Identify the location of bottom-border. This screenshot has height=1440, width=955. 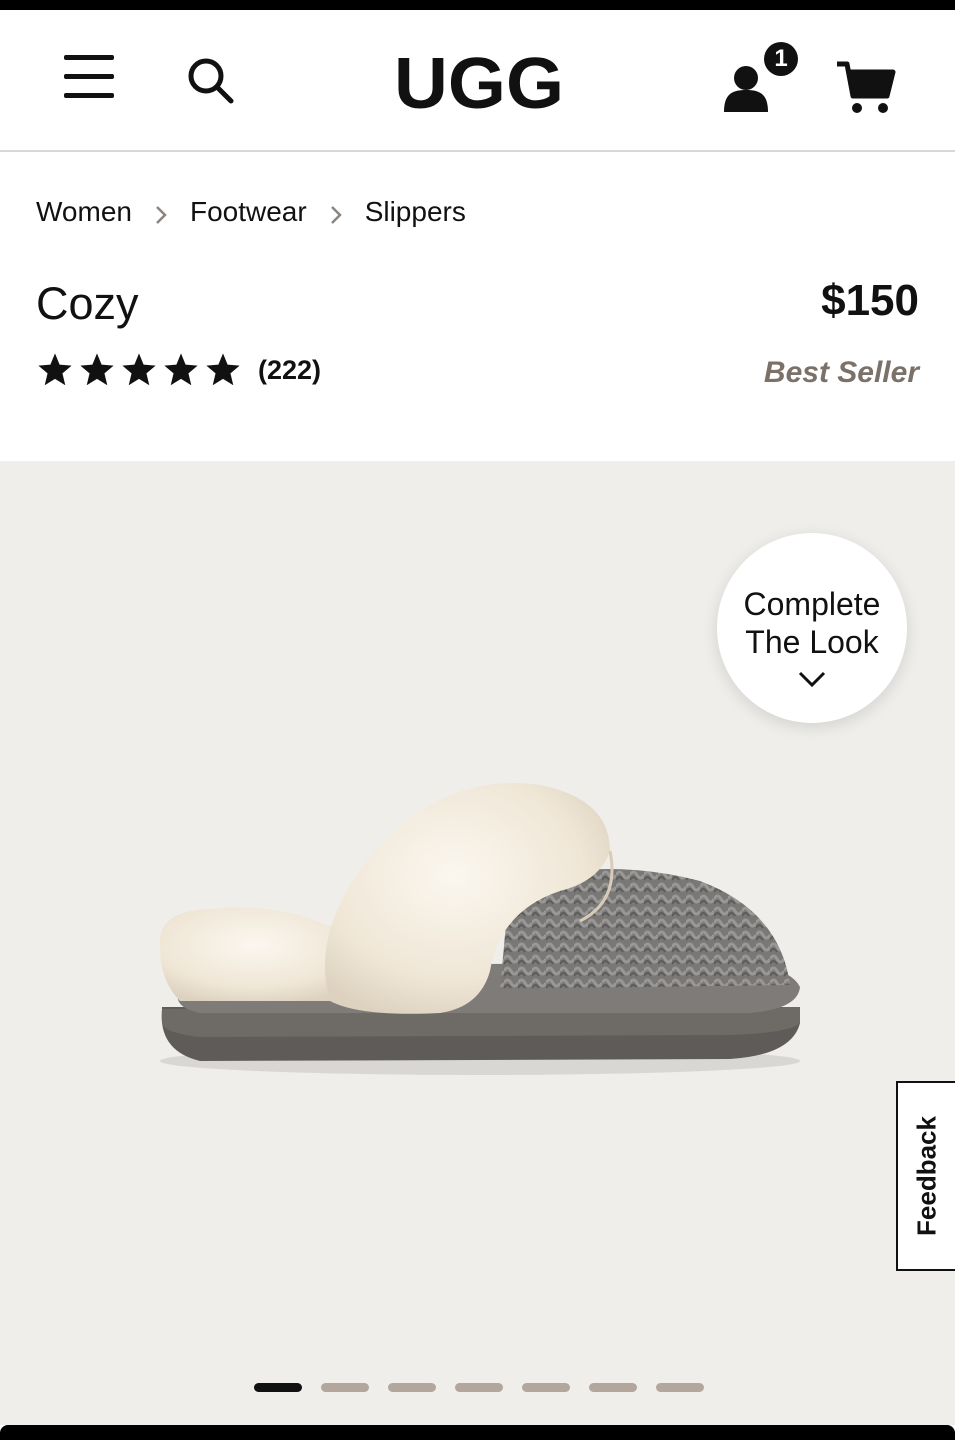
(477, 1432).